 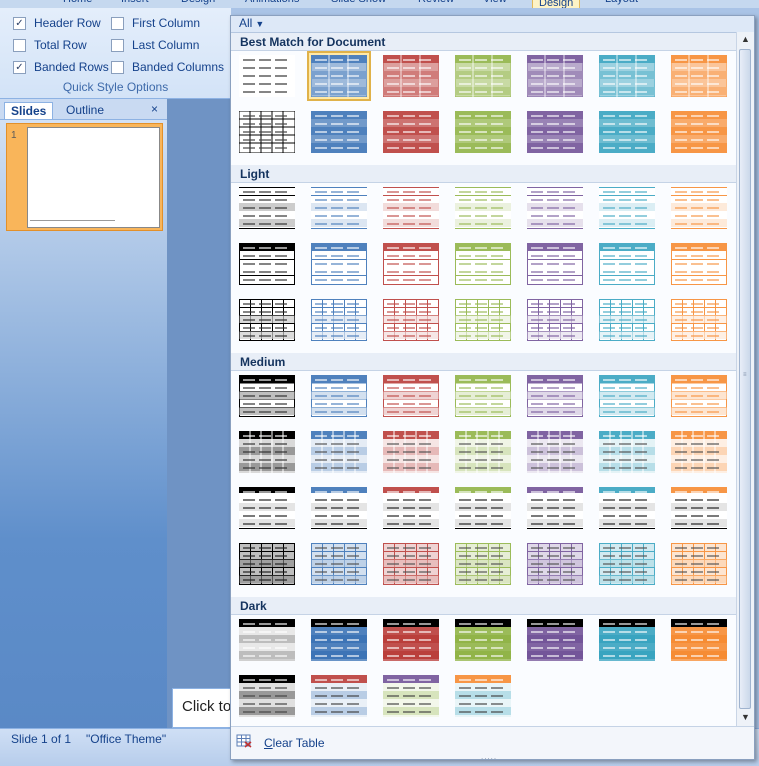 I want to click on scroll-down-icon: ▼, so click(x=745, y=717).